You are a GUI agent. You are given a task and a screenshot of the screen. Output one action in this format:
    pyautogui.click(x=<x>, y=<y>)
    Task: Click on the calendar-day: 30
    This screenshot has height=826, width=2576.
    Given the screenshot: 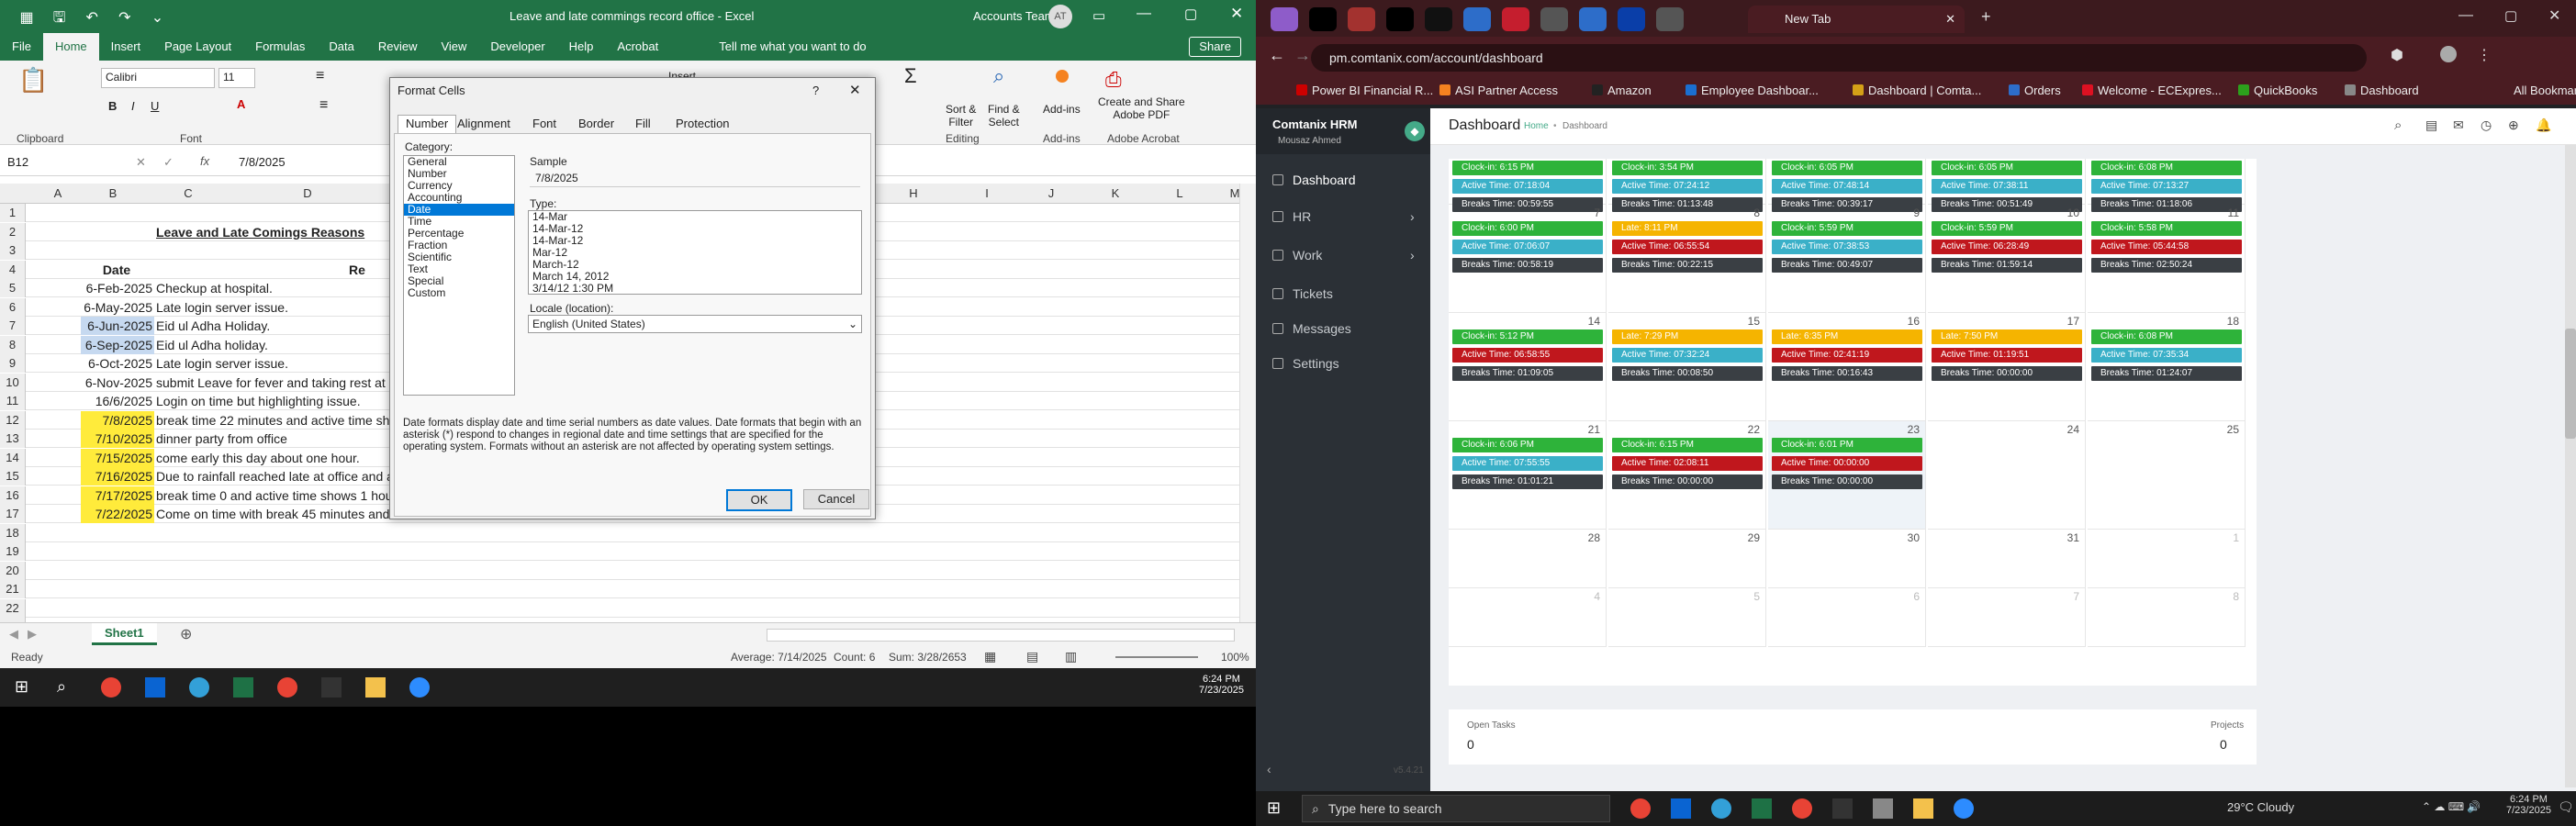 What is the action you would take?
    pyautogui.click(x=1847, y=559)
    